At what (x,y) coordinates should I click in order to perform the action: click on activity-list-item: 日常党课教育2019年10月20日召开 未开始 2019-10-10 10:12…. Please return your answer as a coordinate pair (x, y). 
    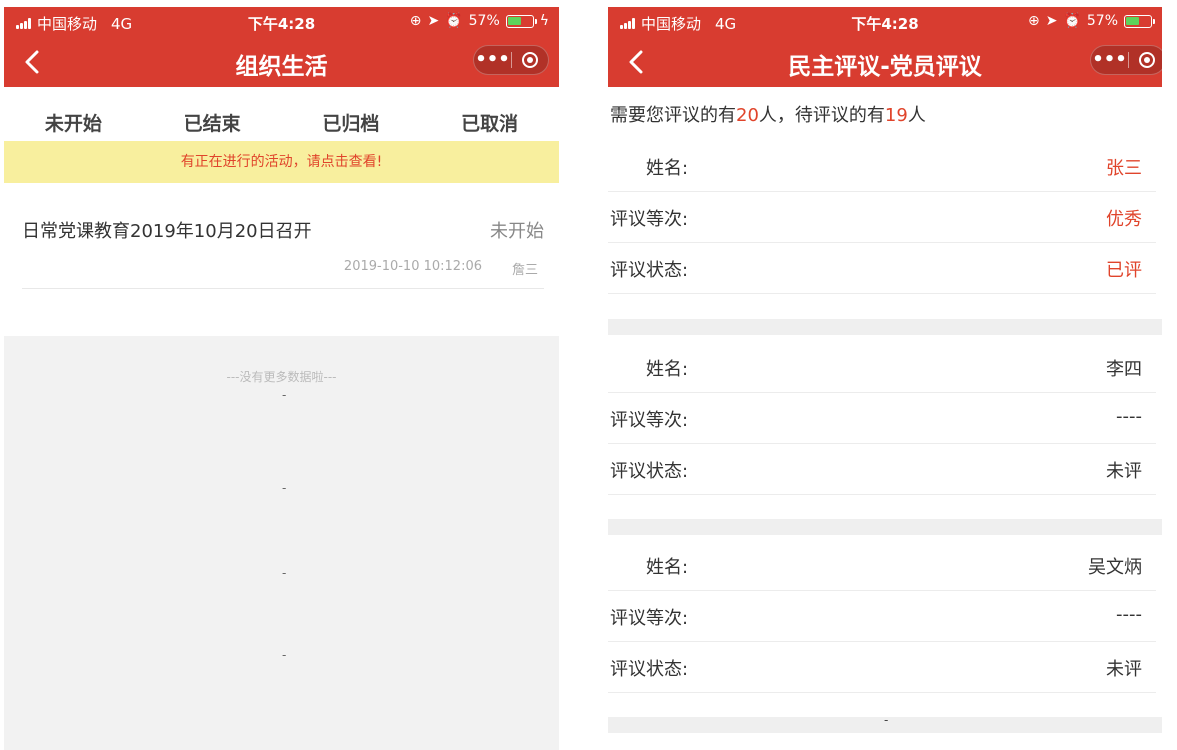
    Looking at the image, I should click on (283, 248).